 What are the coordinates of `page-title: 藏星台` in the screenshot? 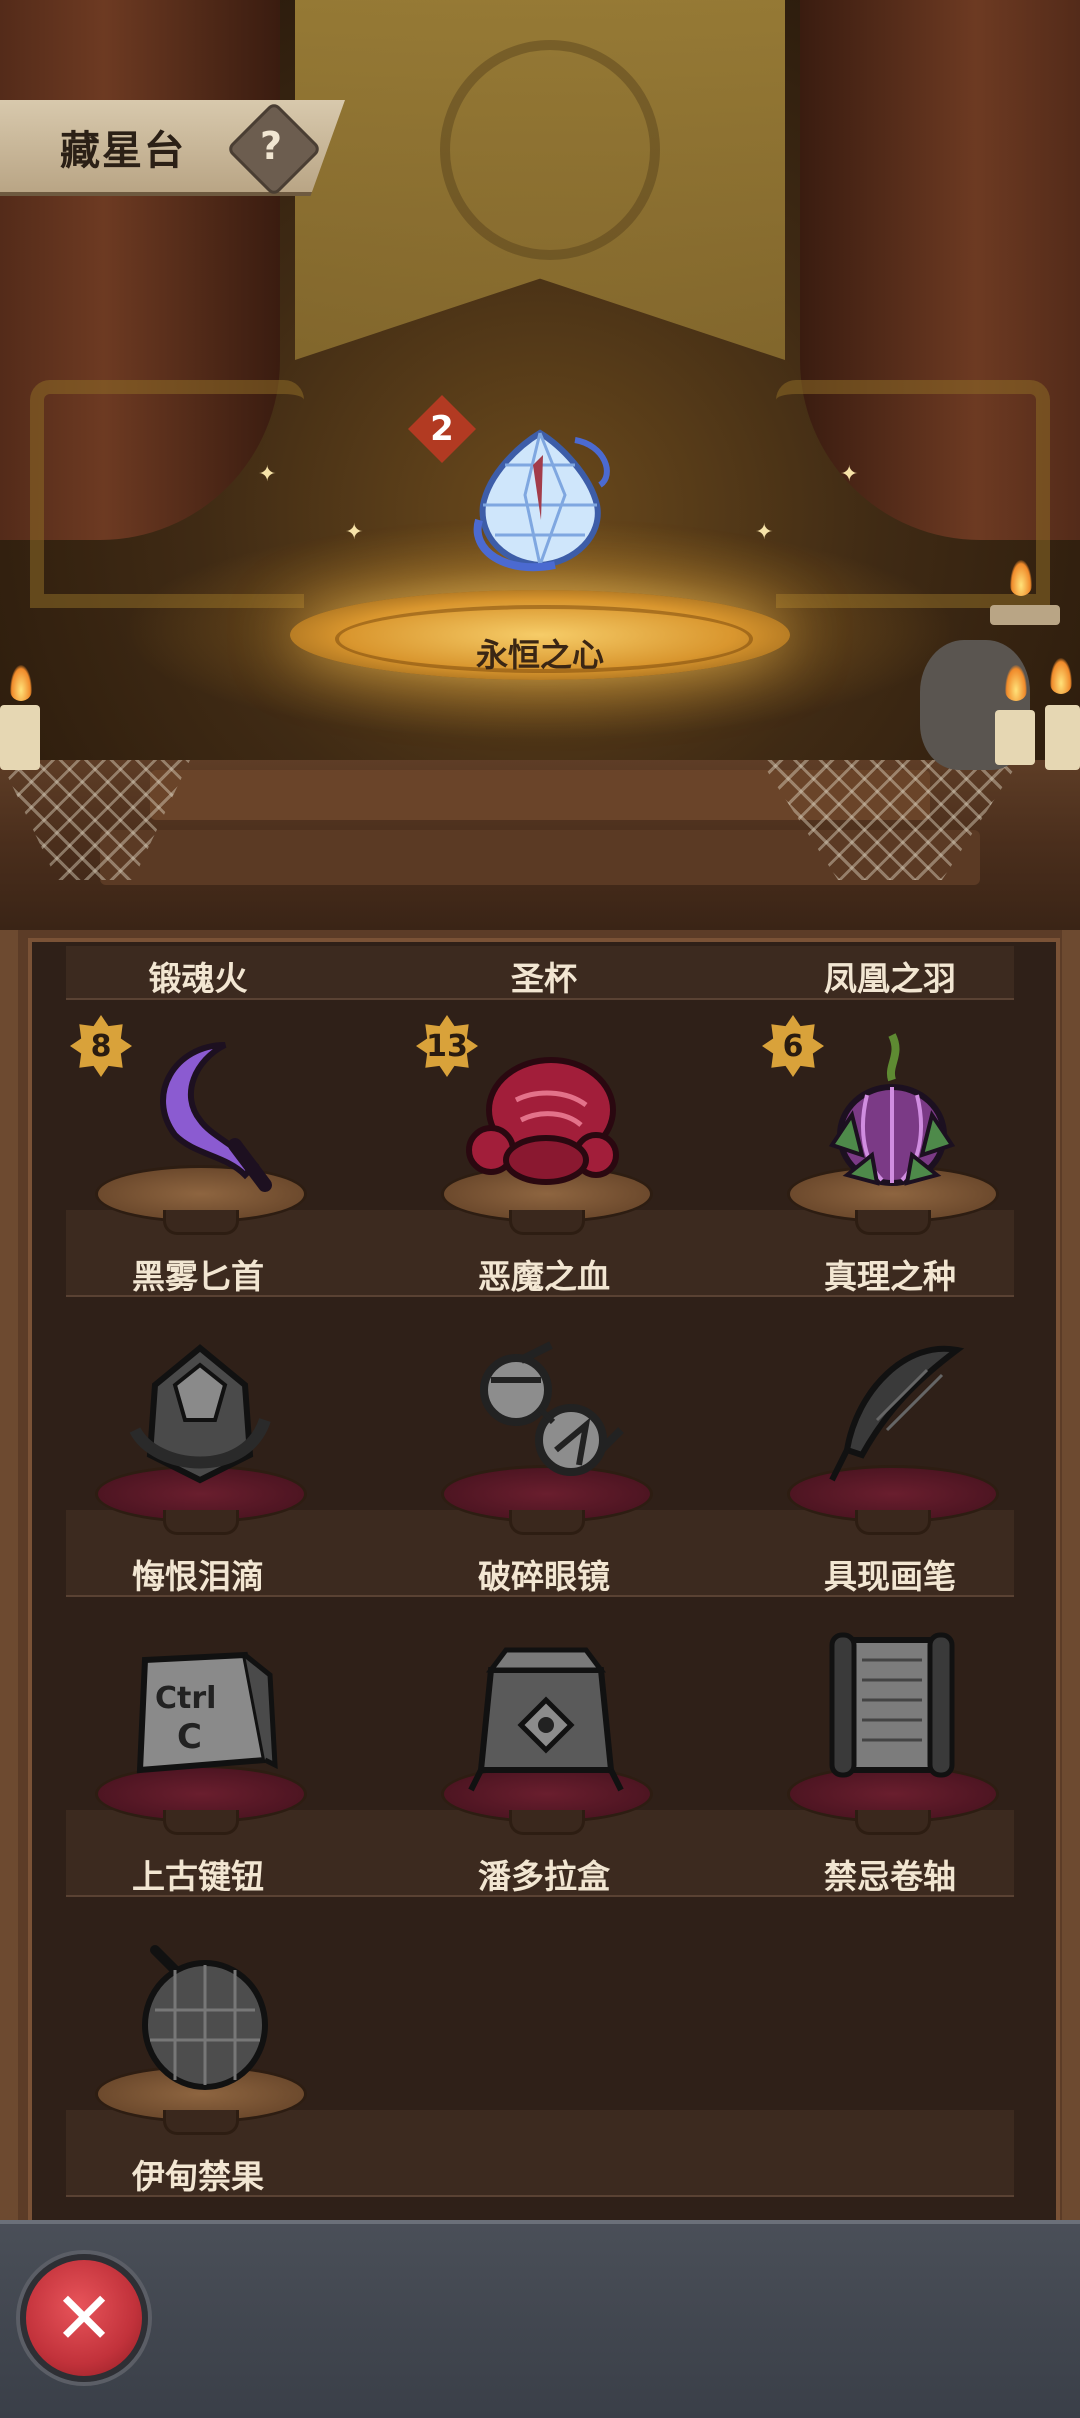 It's located at (123, 151).